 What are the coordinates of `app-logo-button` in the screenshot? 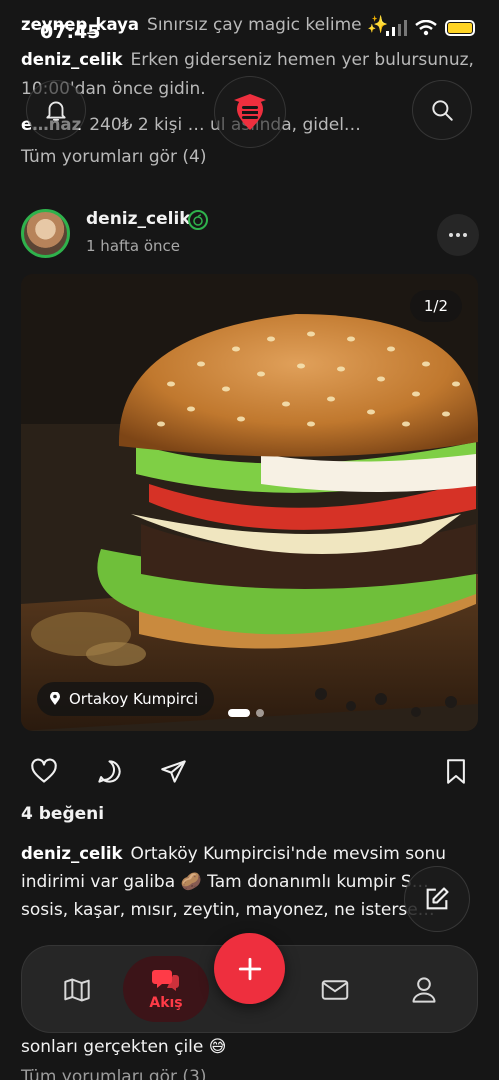 It's located at (250, 112).